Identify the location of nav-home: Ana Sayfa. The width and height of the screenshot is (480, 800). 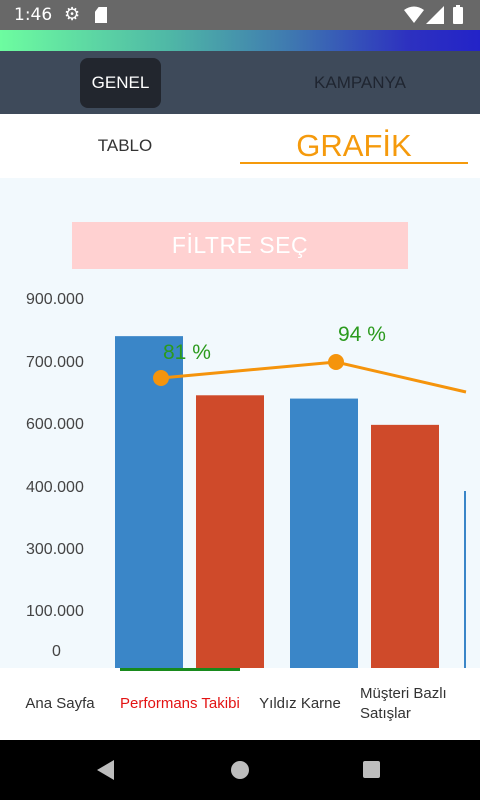
(60, 704).